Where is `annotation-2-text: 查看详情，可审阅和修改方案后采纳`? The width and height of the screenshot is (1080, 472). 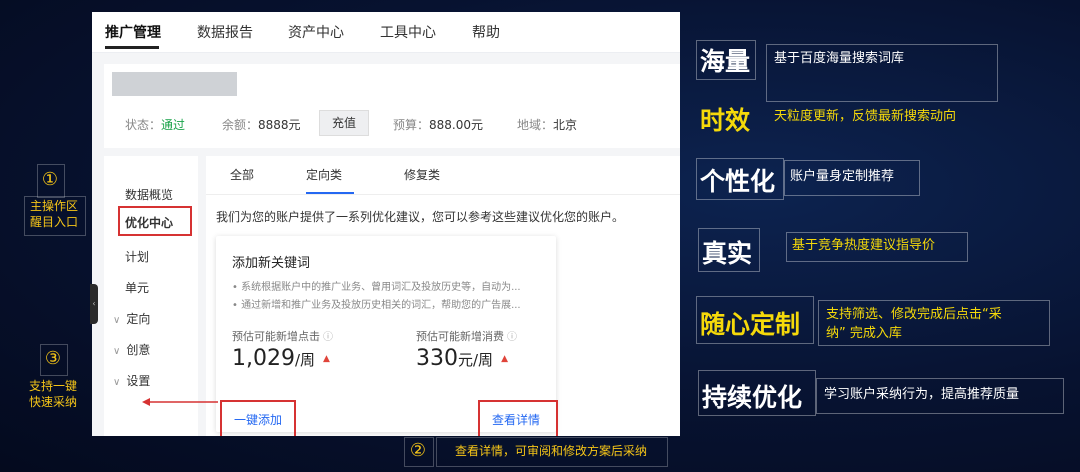 annotation-2-text: 查看详情，可审阅和修改方案后采纳 is located at coordinates (550, 451).